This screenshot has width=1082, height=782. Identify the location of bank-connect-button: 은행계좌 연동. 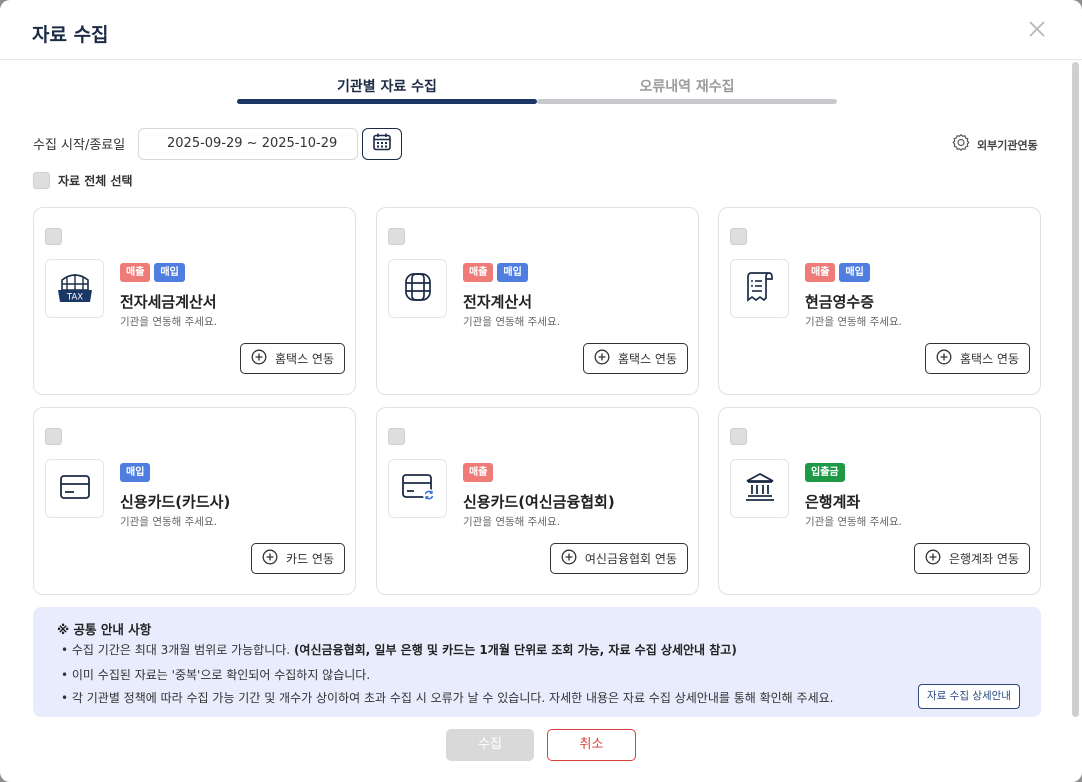
(971, 558).